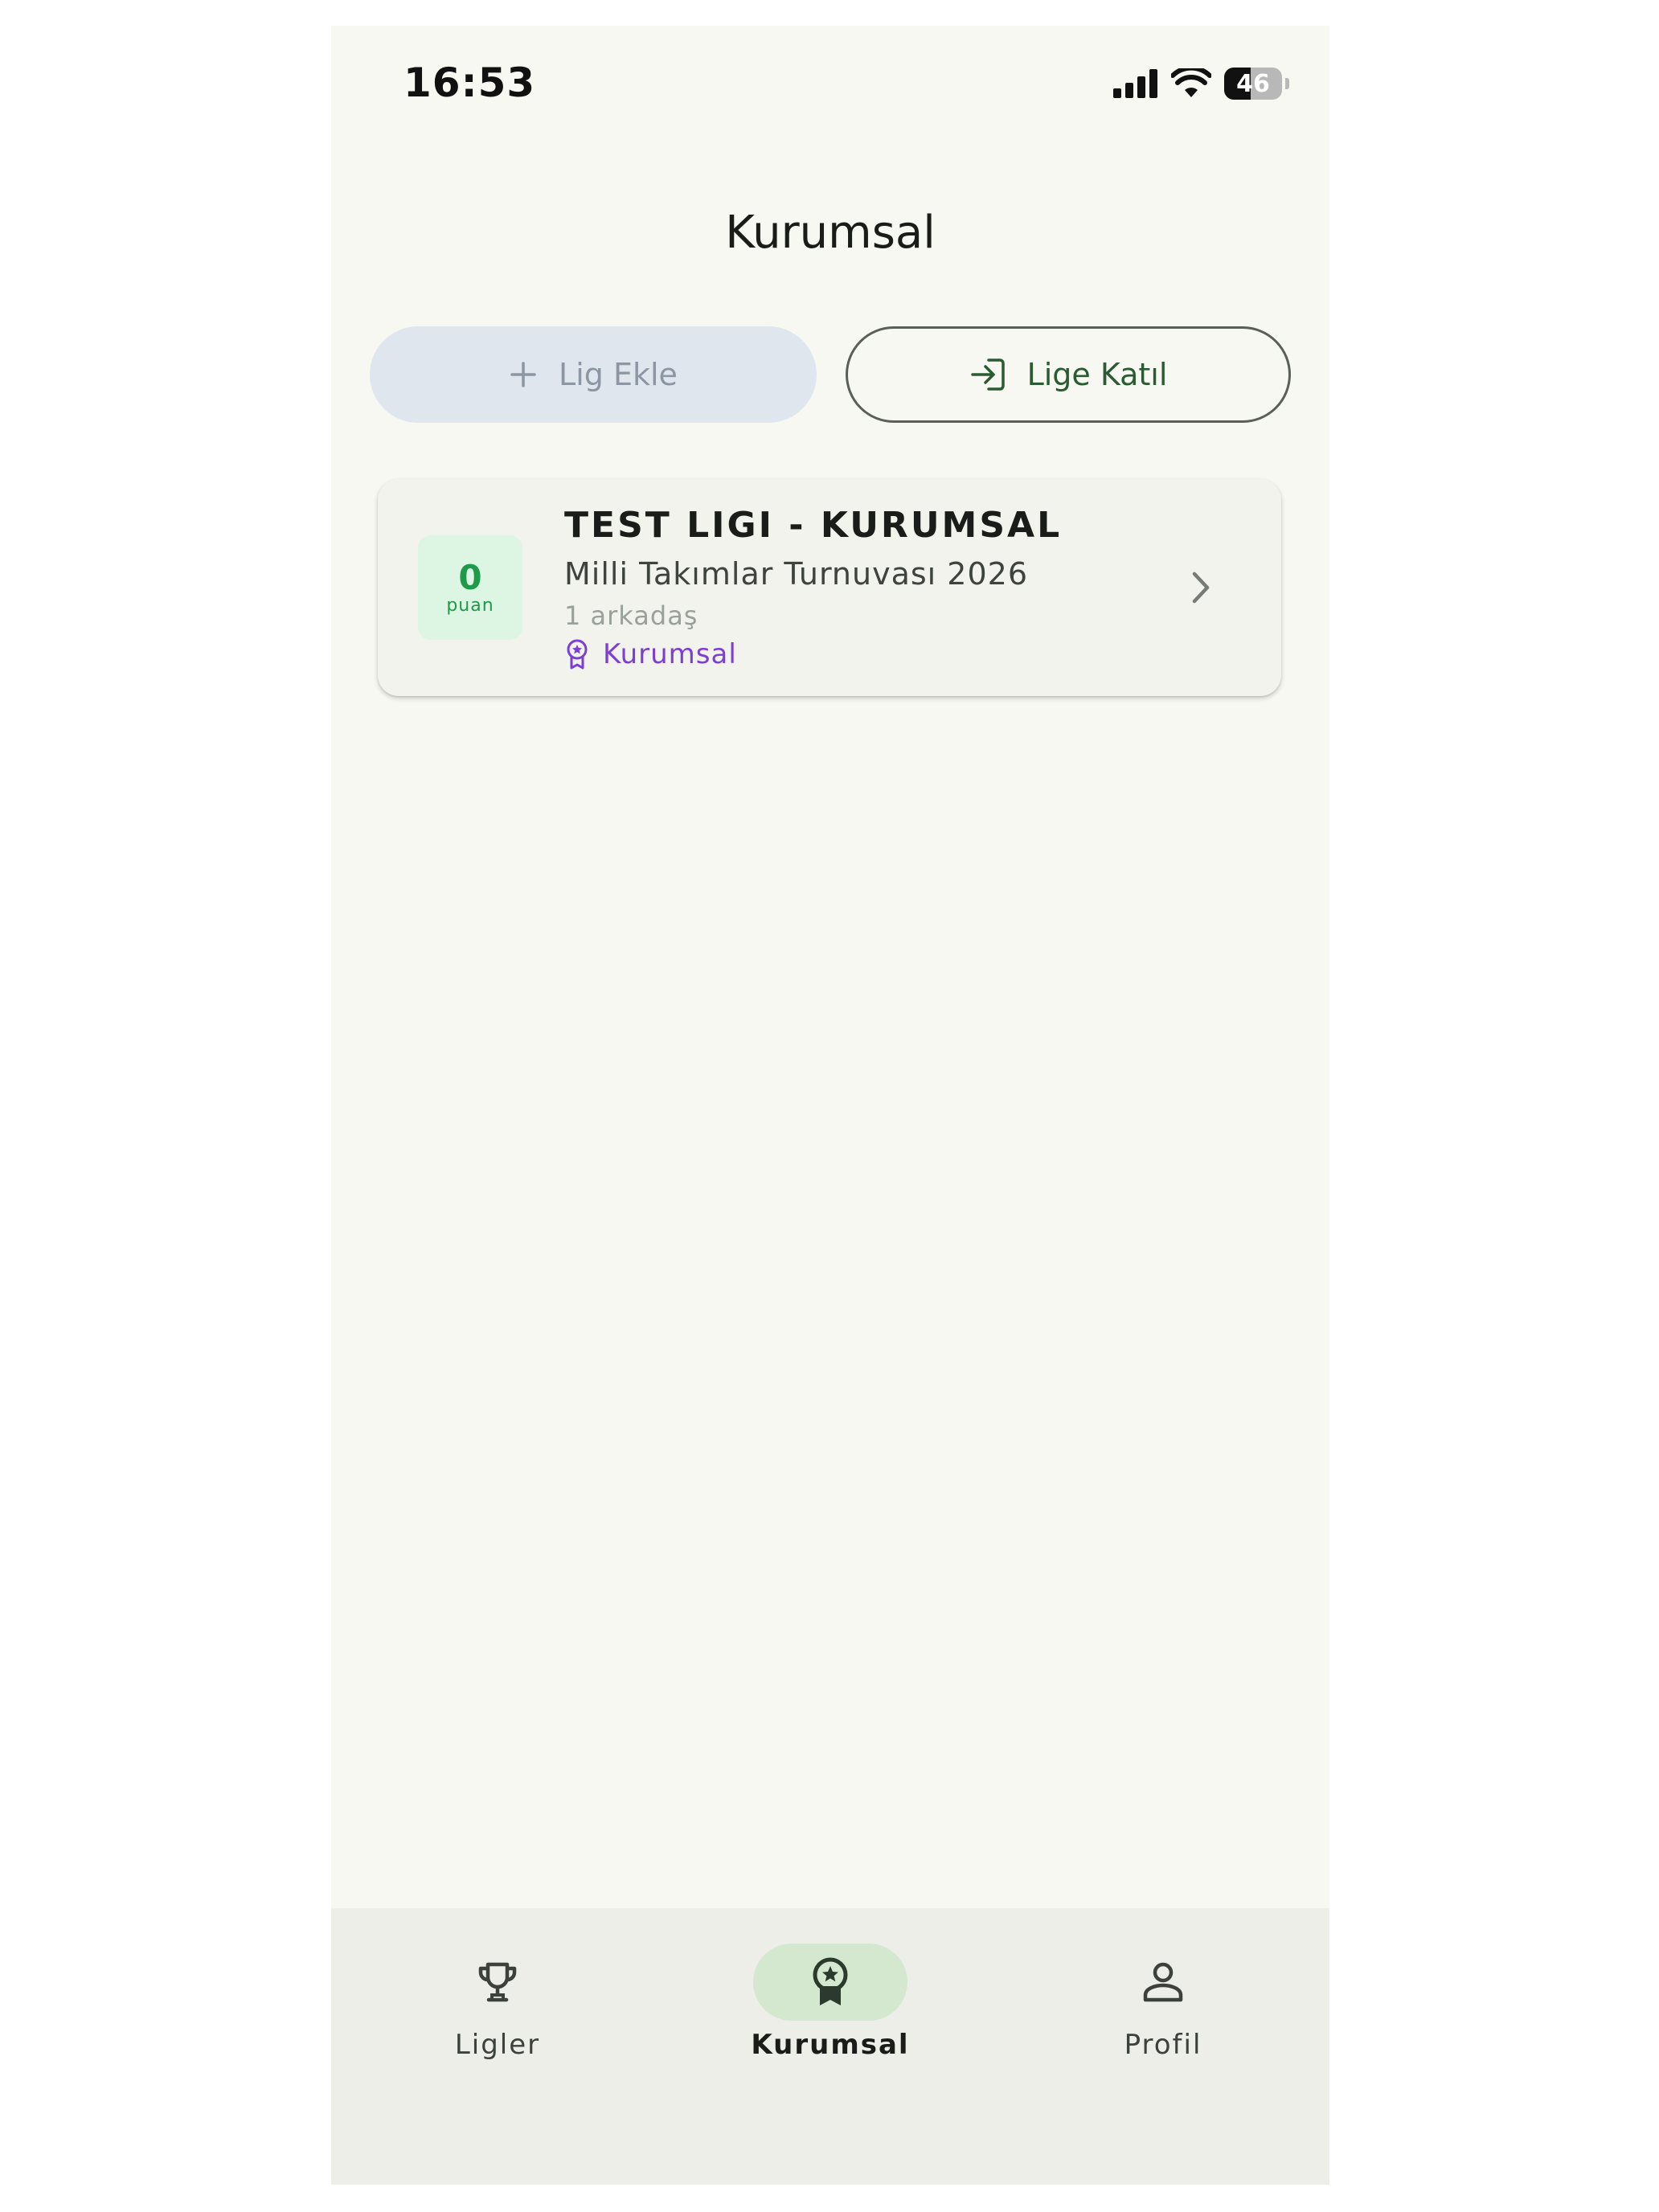  What do you see at coordinates (1097, 374) in the screenshot?
I see `join-league-label: Lige Katıl` at bounding box center [1097, 374].